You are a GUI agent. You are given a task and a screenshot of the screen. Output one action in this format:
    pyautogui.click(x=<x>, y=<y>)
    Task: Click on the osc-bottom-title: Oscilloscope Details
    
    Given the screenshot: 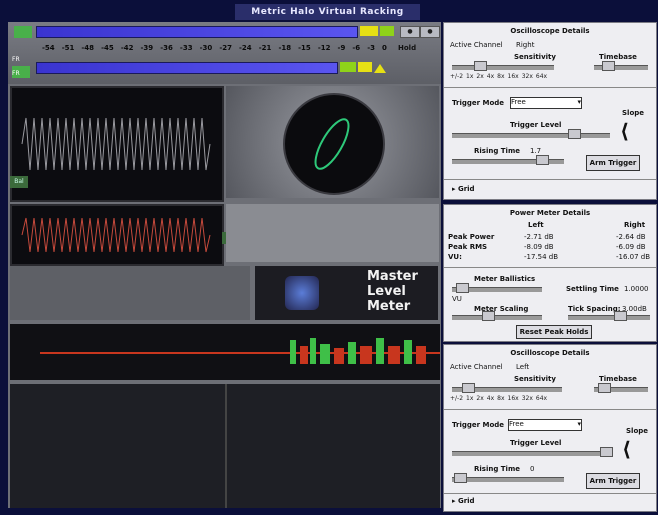 What is the action you would take?
    pyautogui.click(x=550, y=353)
    